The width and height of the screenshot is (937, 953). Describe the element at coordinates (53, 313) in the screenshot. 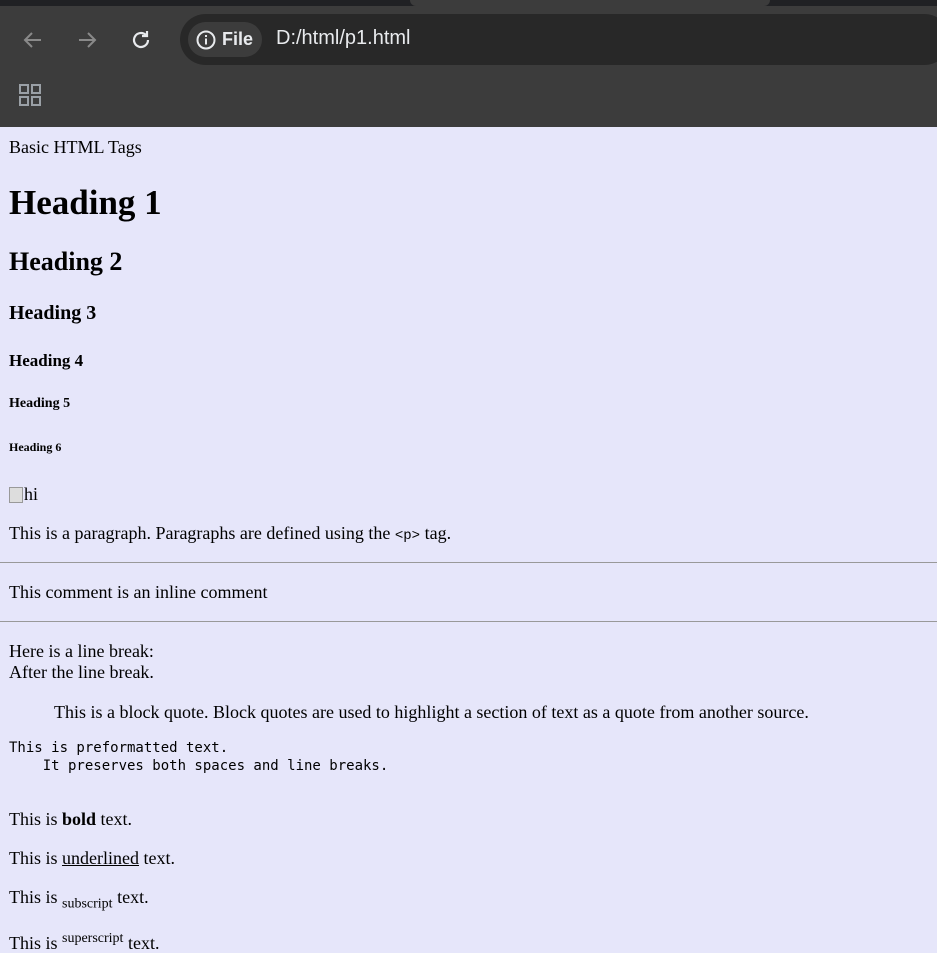

I see `heading-3: Heading 3` at that location.